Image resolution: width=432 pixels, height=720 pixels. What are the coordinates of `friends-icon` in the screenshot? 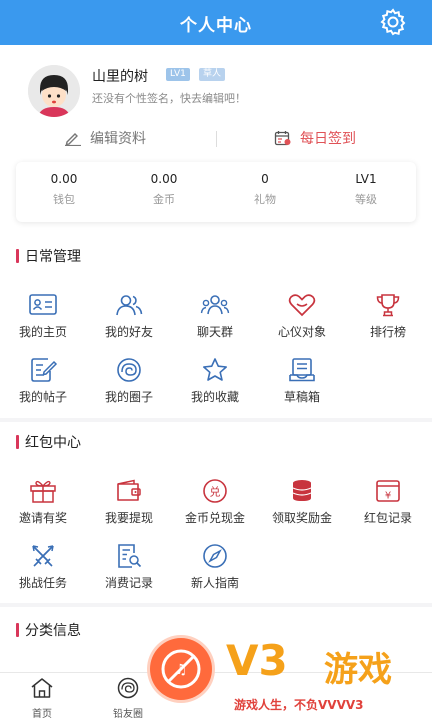 It's located at (129, 305).